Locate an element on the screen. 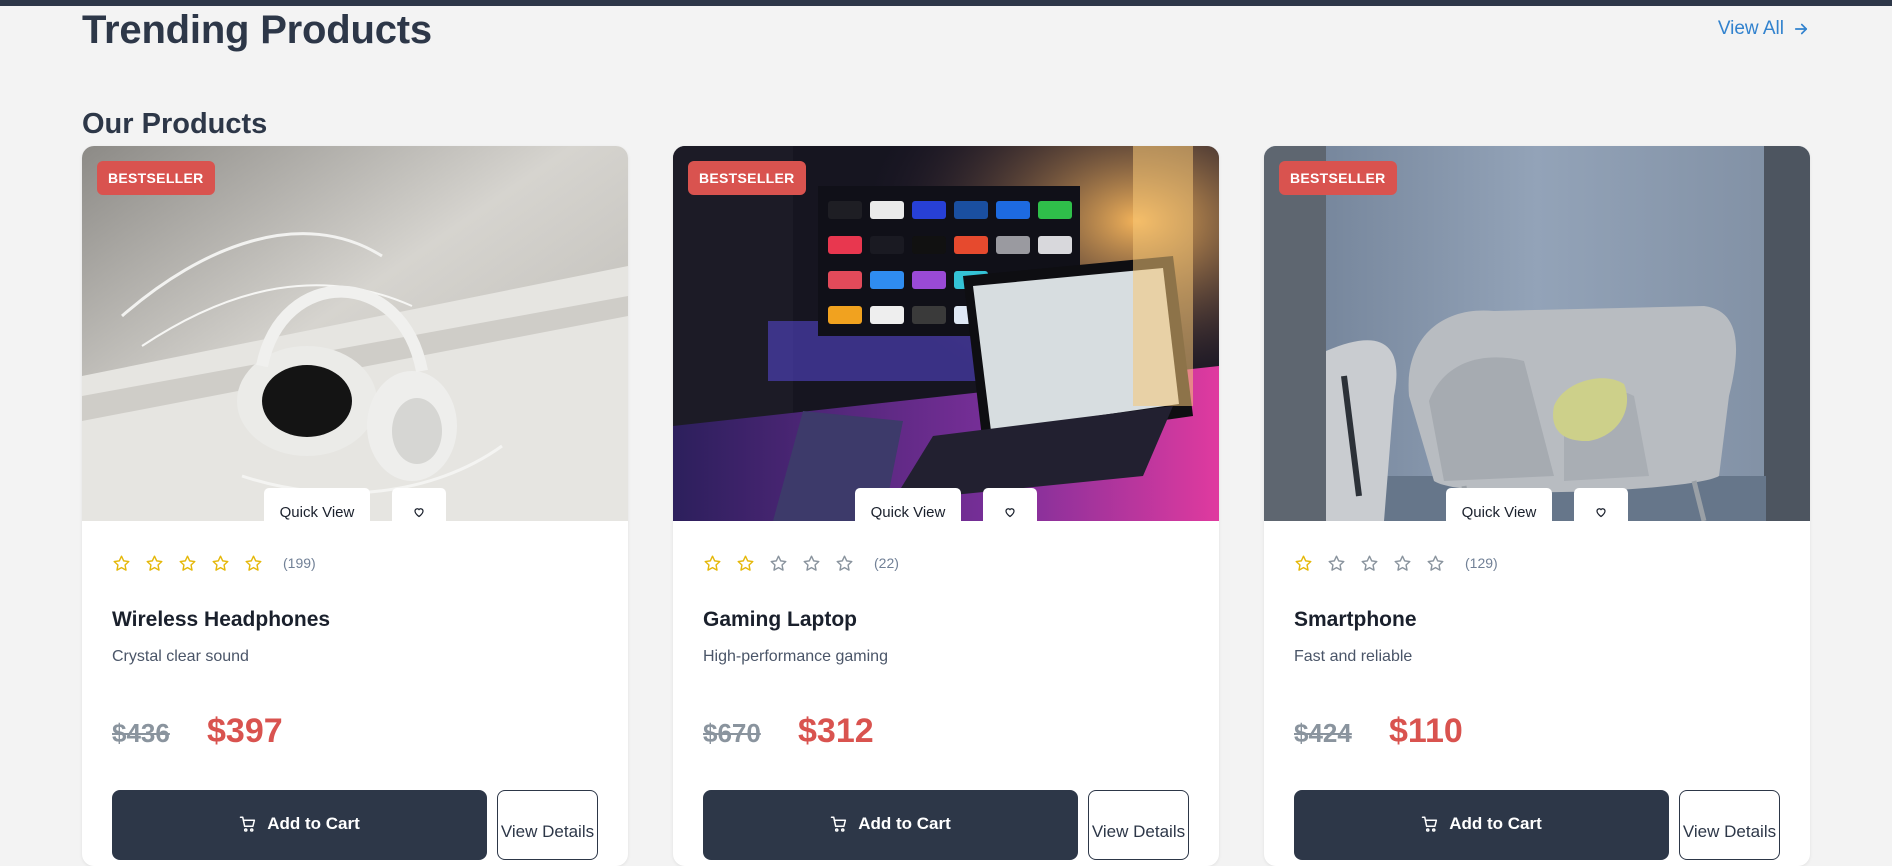 Image resolution: width=1892 pixels, height=866 pixels. product-description: Fast and reliable is located at coordinates (1353, 656).